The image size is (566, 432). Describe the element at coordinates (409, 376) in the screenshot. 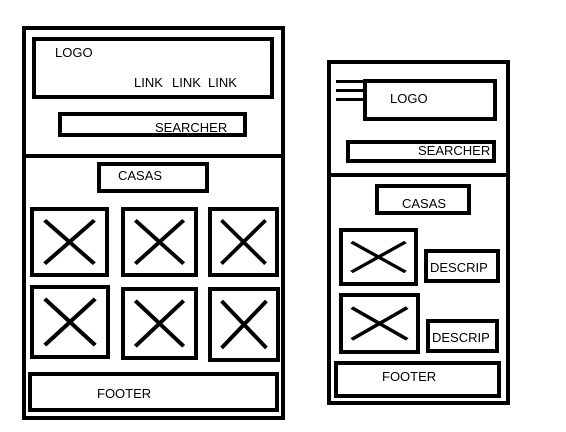

I see `mobile-footer-label: FOOTER` at that location.